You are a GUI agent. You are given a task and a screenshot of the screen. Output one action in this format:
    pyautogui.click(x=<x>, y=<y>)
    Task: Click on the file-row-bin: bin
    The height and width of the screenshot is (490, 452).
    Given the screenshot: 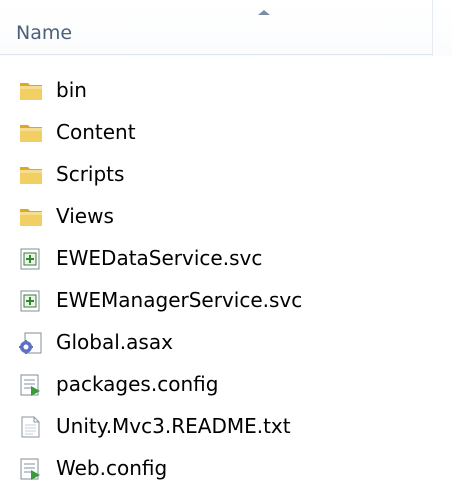 What is the action you would take?
    pyautogui.click(x=226, y=91)
    